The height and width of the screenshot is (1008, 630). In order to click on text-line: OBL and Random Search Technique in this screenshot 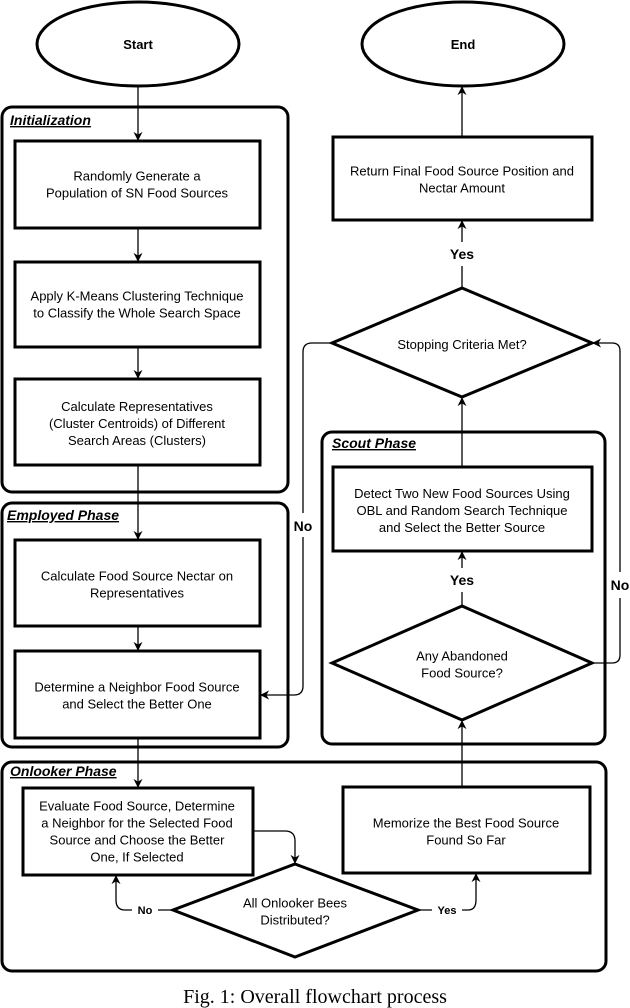, I will do `click(461, 510)`.